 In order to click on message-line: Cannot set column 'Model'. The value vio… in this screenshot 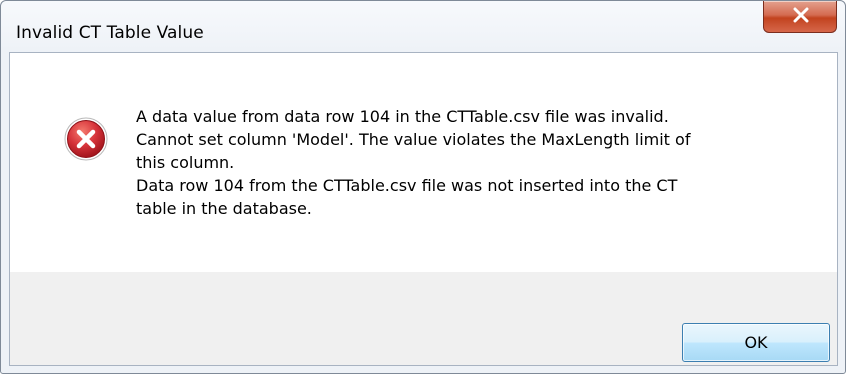, I will do `click(413, 139)`.